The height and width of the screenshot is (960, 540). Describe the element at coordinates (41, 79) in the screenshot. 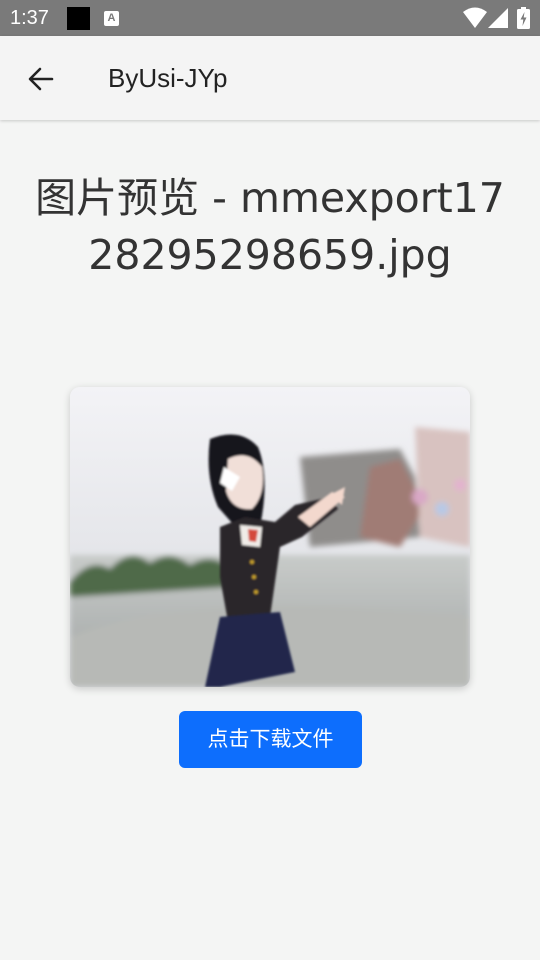

I see `arrow-left-icon` at that location.